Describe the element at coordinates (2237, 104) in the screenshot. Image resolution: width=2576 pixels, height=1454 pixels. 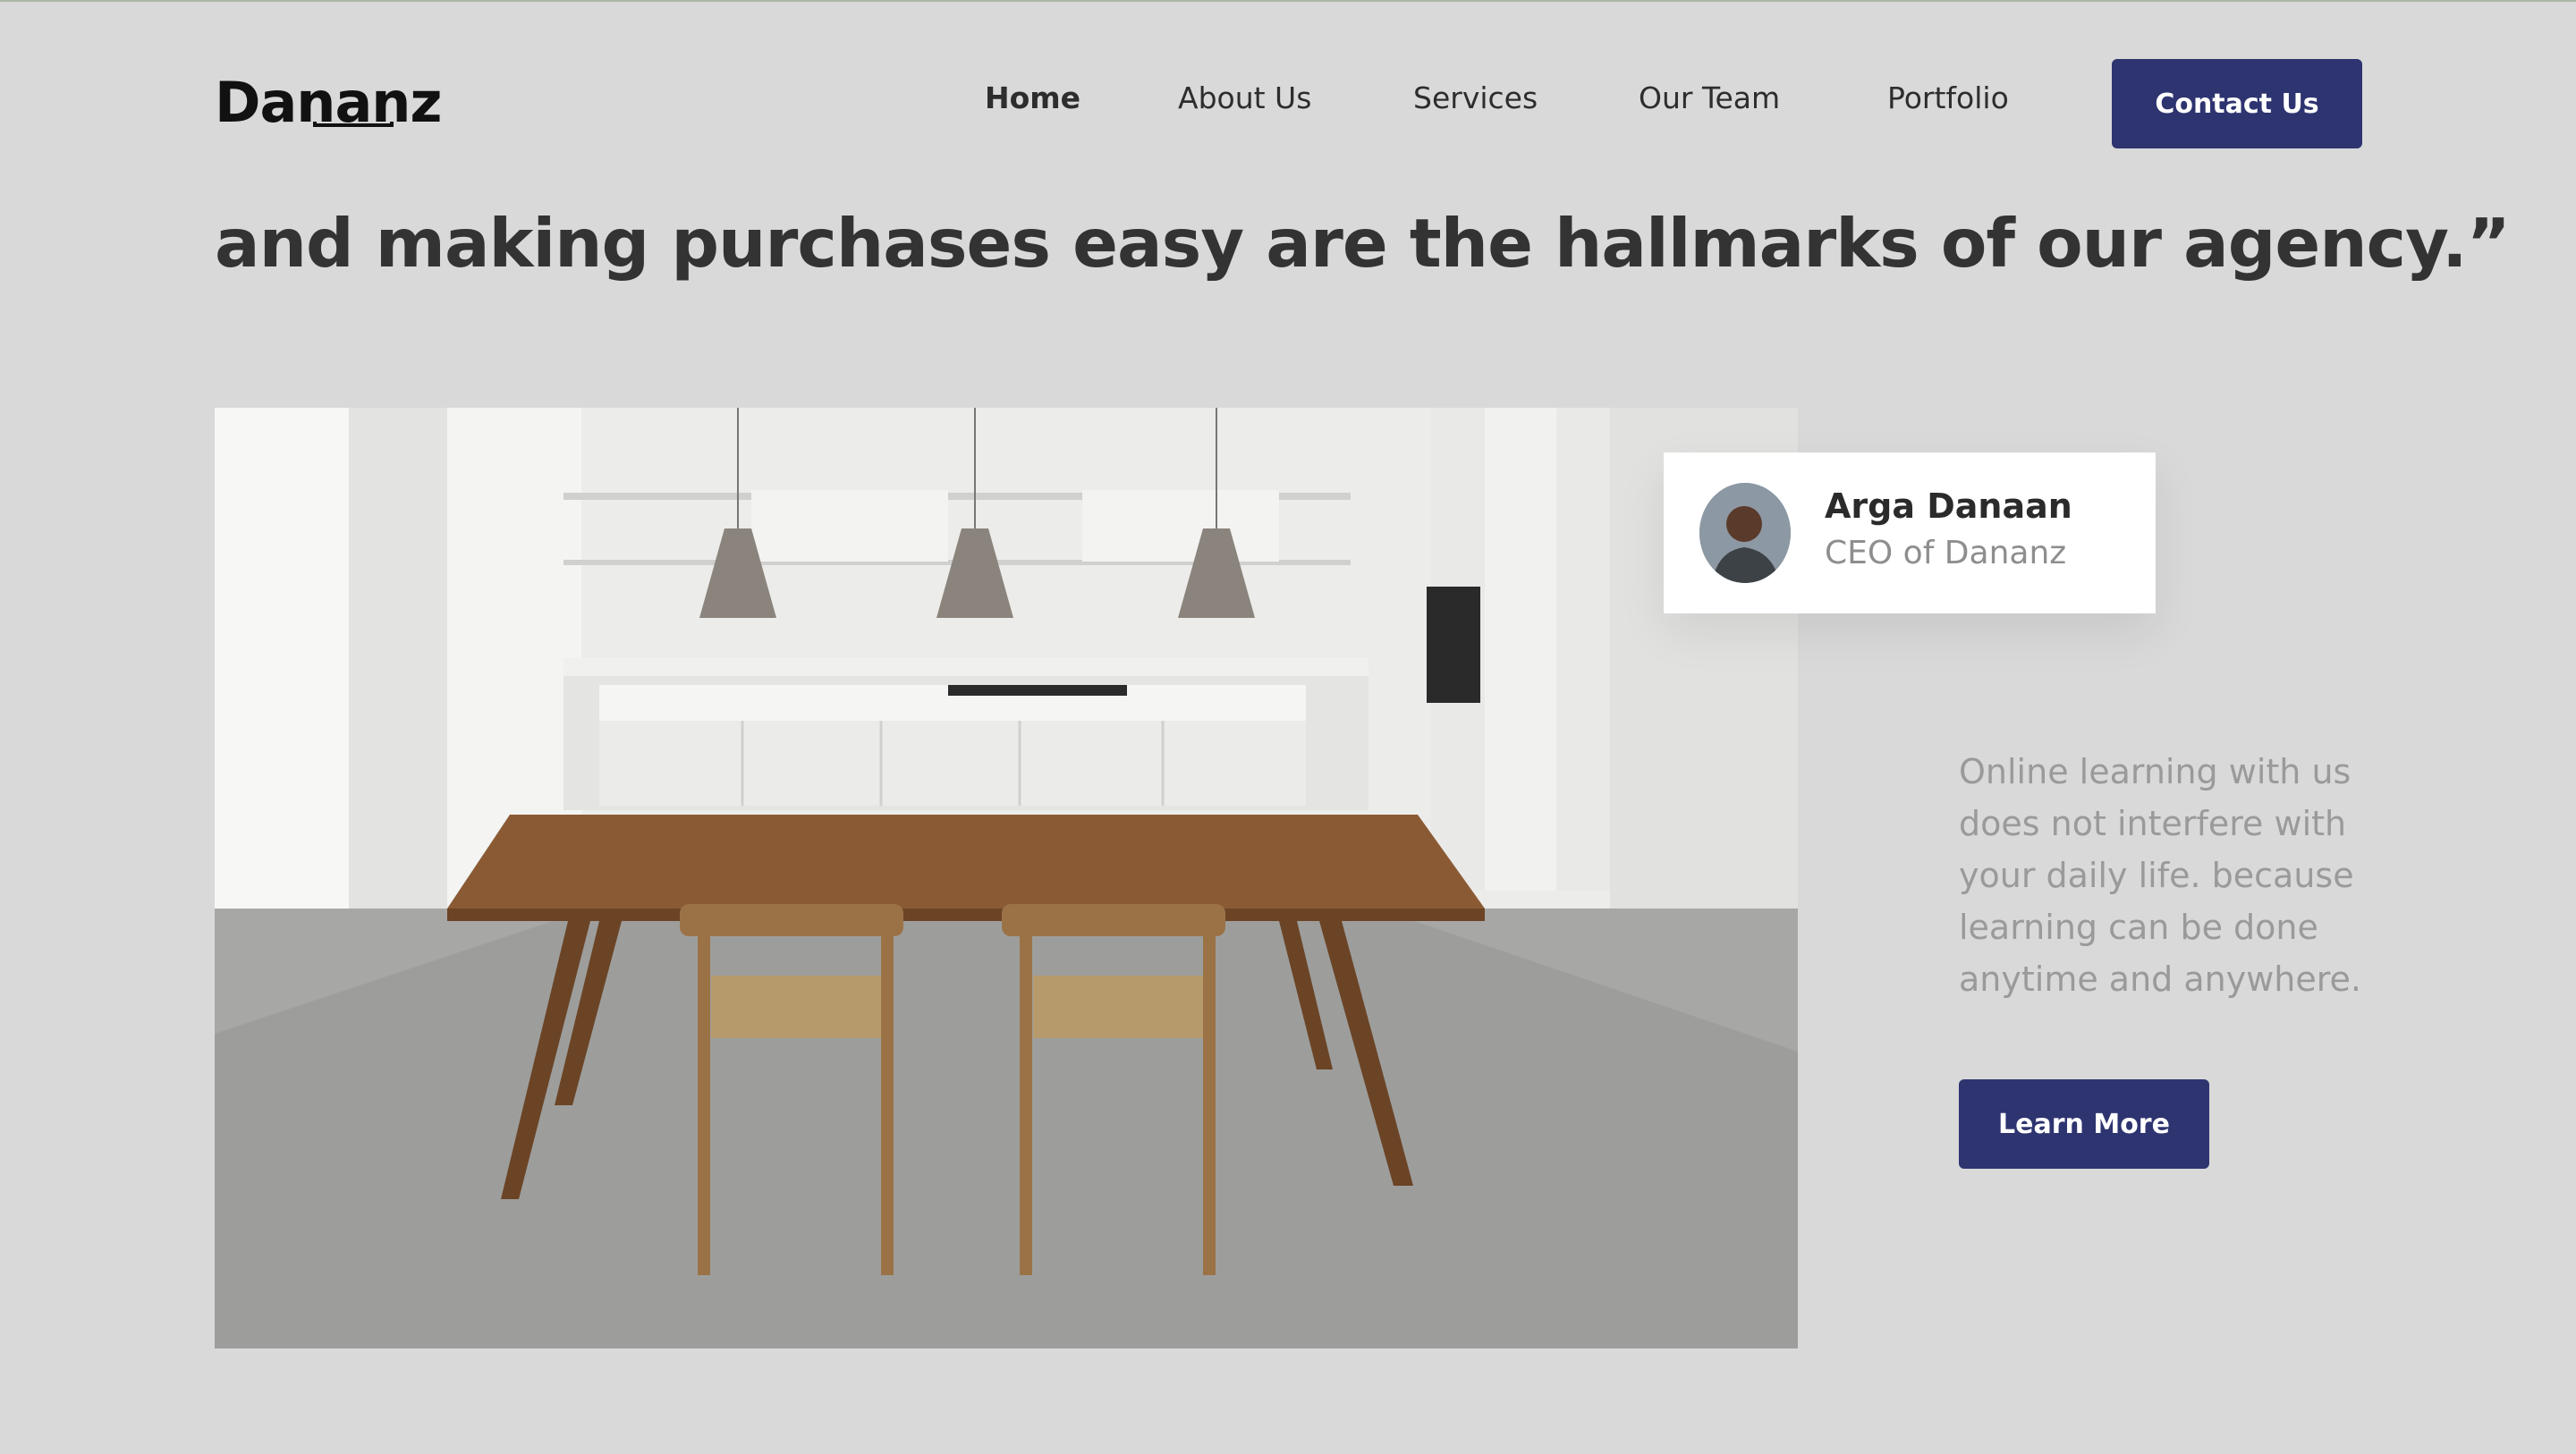
I see `contact-us-button: Contact Us` at that location.